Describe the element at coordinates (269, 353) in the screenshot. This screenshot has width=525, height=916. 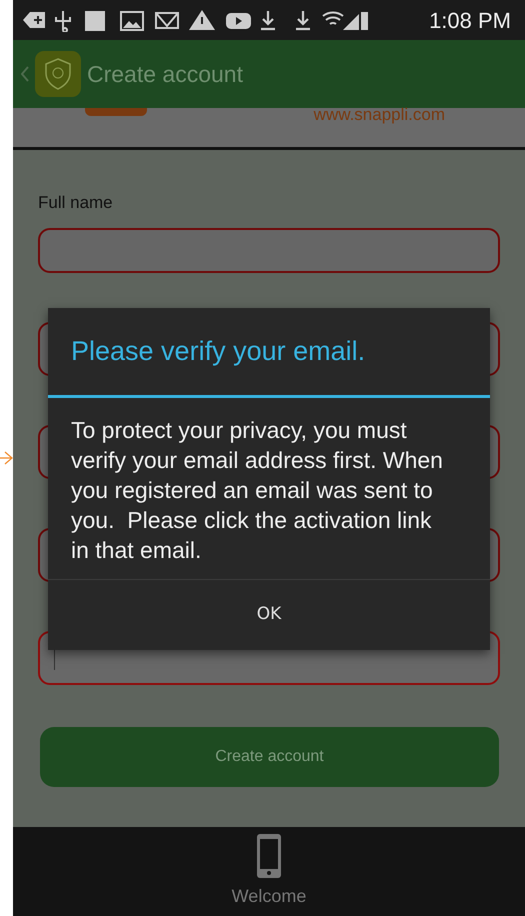
I see `dialog-title: Please verify your email.` at that location.